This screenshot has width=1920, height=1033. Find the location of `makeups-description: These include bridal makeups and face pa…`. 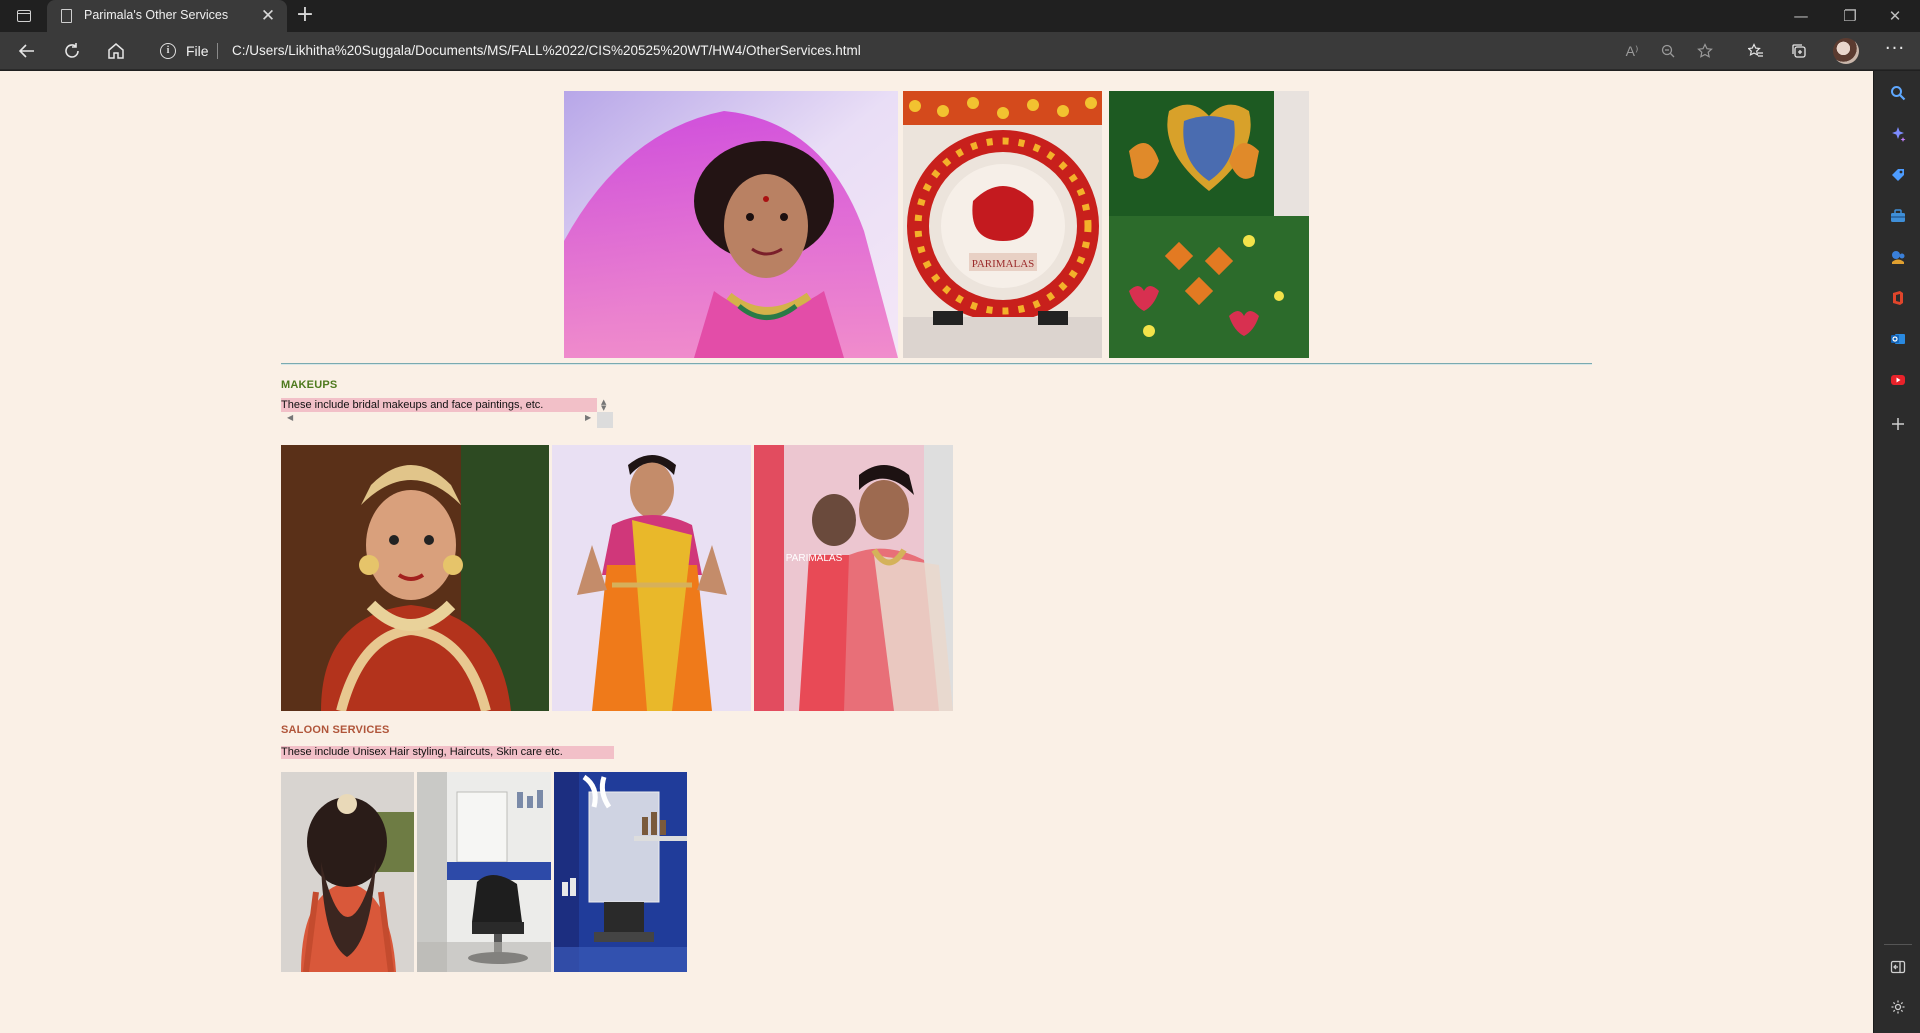

makeups-description: These include bridal makeups and face pa… is located at coordinates (439, 405).